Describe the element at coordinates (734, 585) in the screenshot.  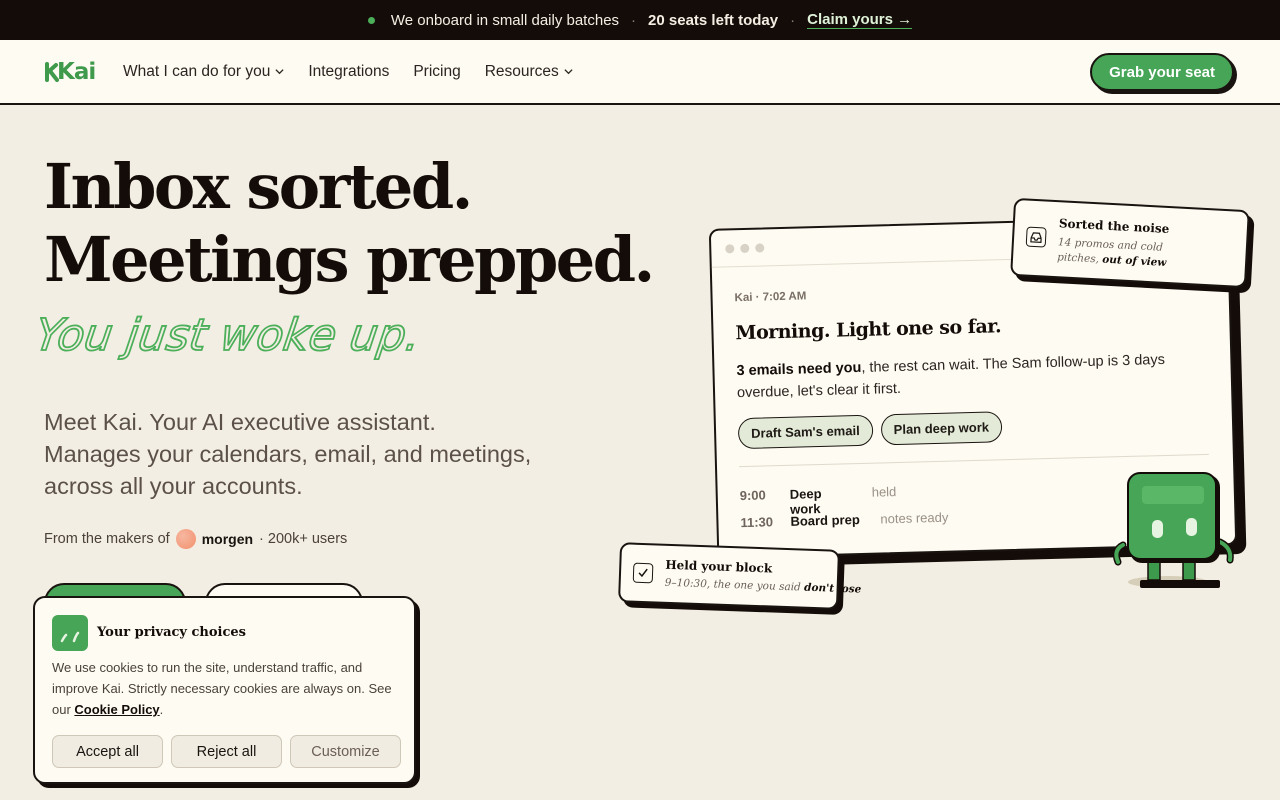
I see `card-body-line: 9–10:30, the one you said` at that location.